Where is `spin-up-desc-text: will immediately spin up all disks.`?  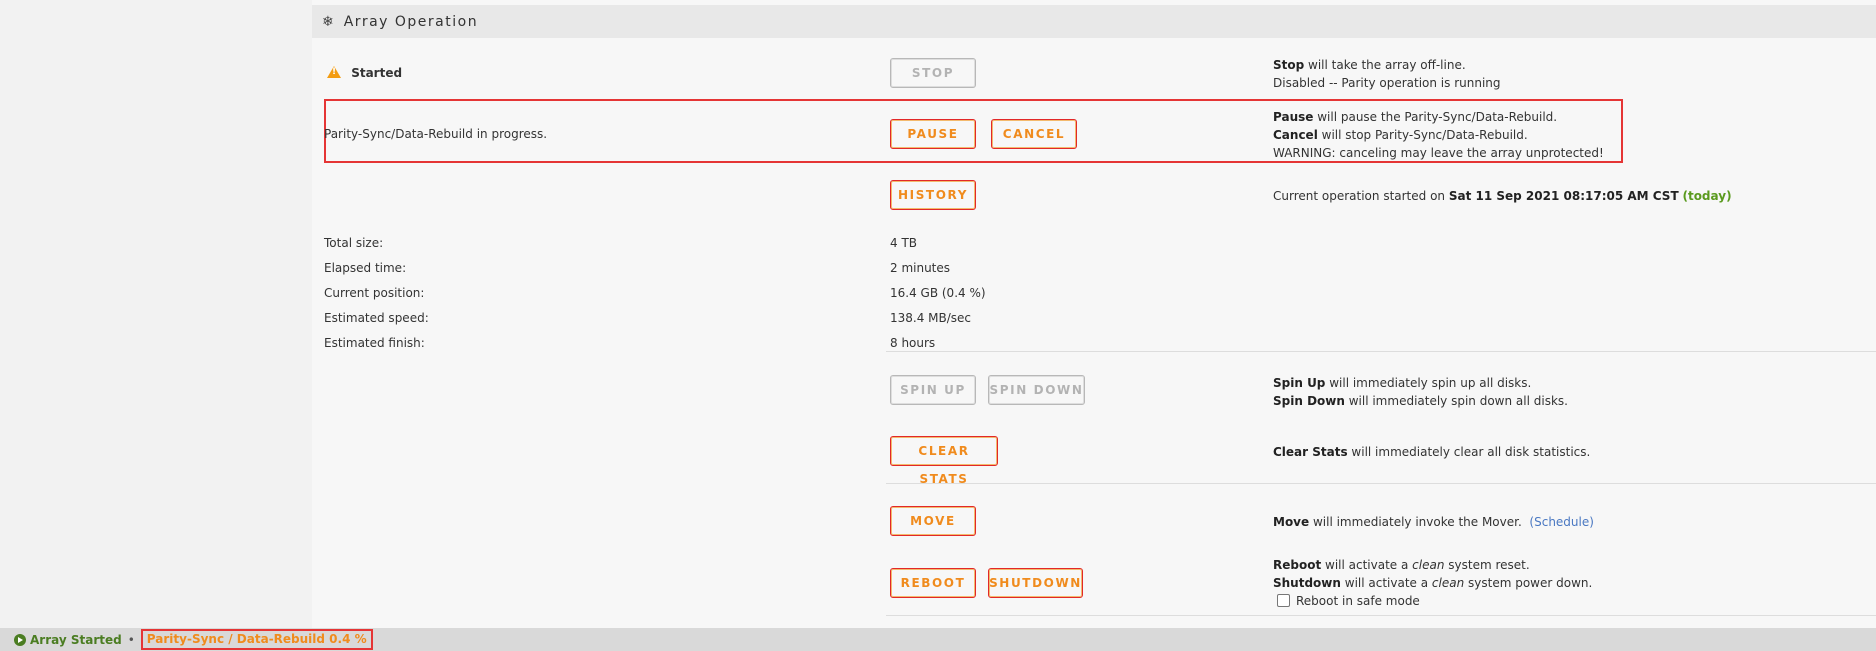 spin-up-desc-text: will immediately spin up all disks. is located at coordinates (1428, 383).